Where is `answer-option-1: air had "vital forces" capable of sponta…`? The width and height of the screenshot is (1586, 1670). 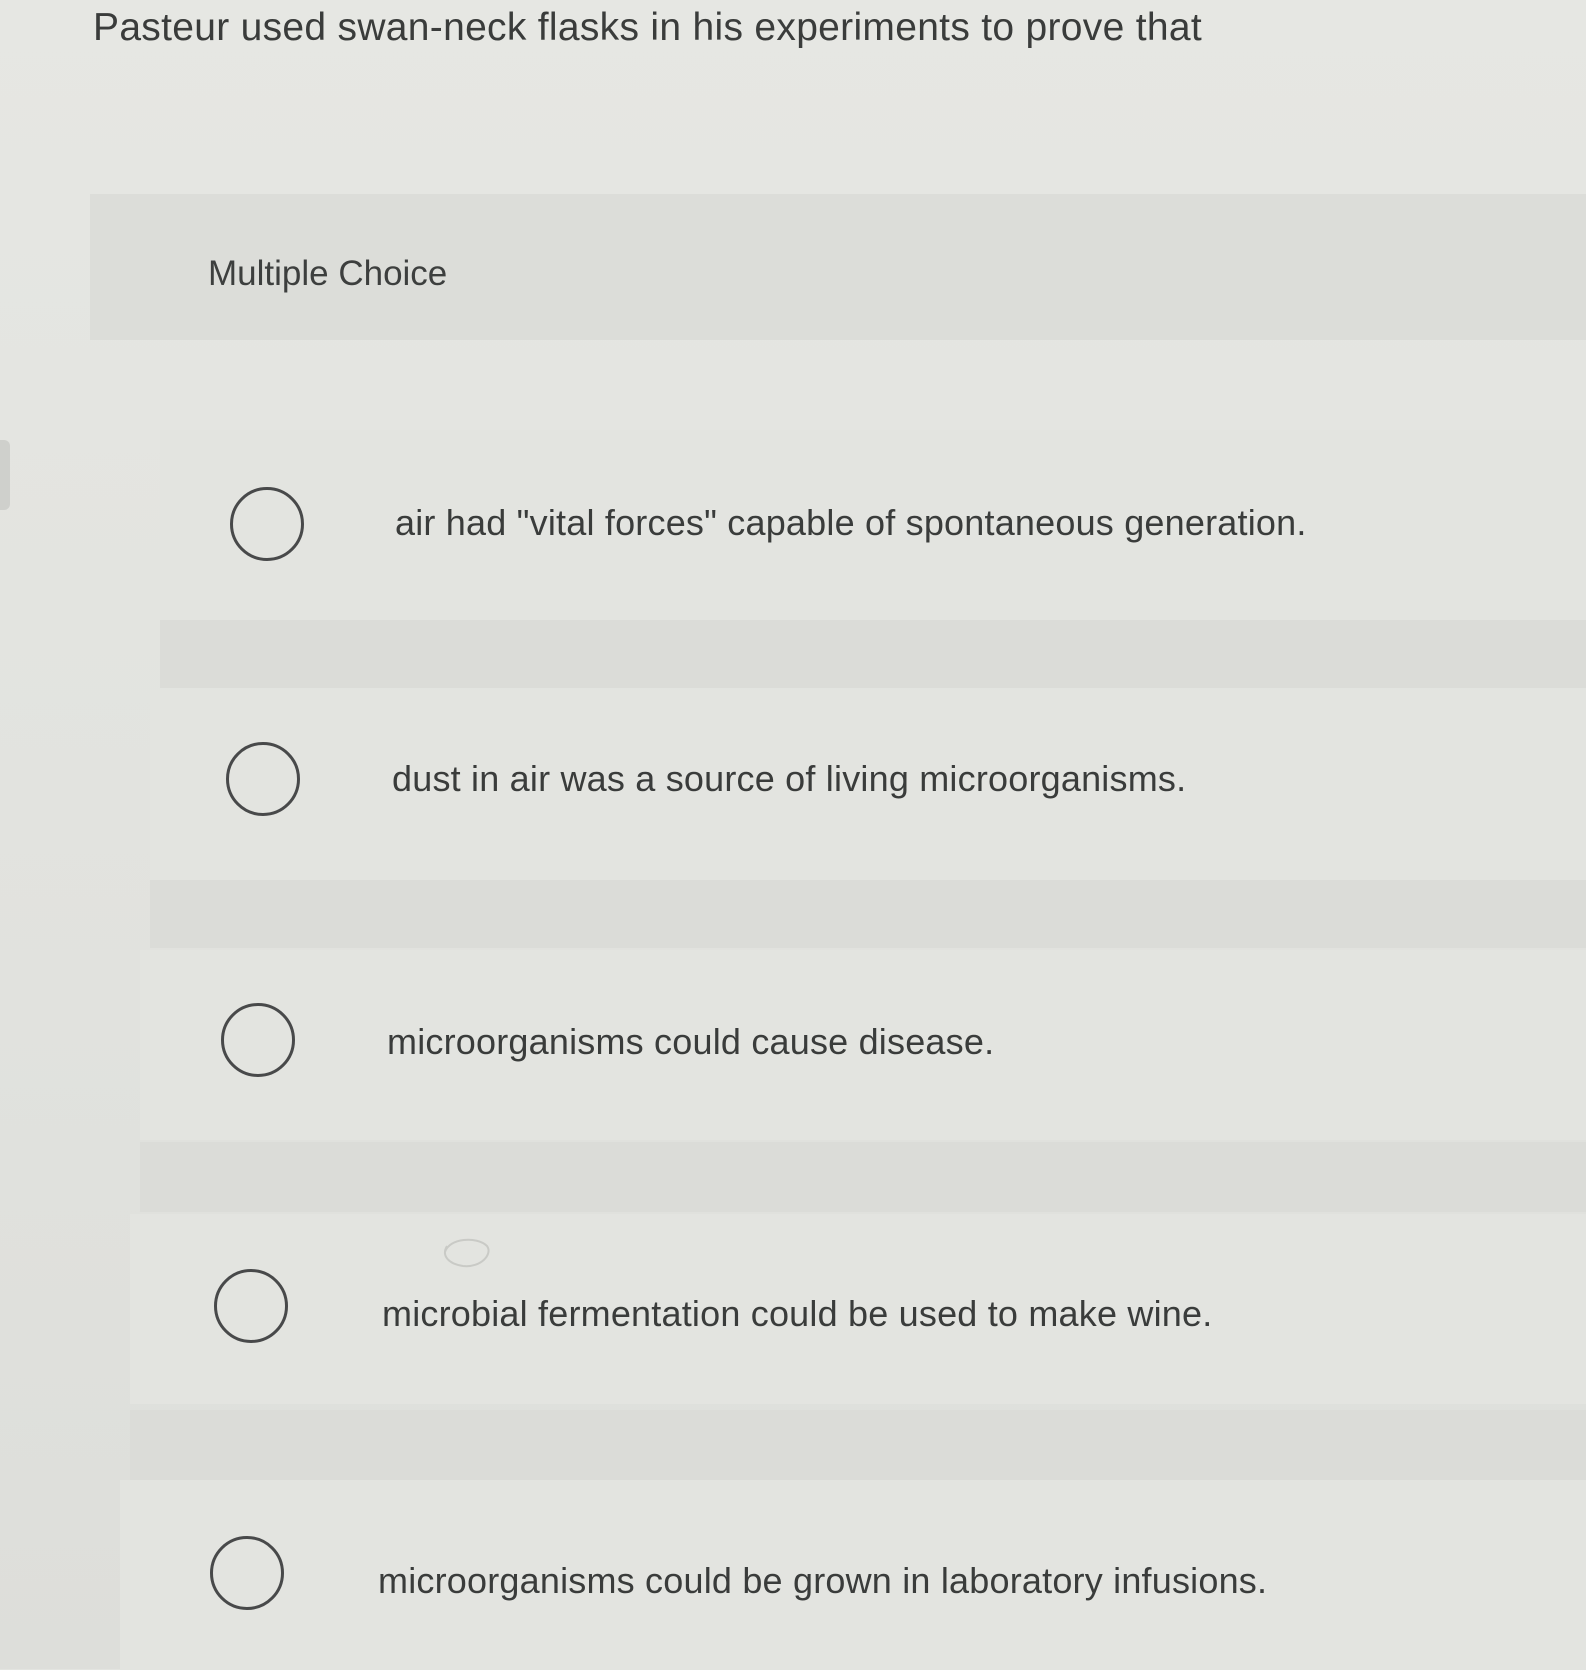
answer-option-1: air had "vital forces" capable of sponta… is located at coordinates (873, 525).